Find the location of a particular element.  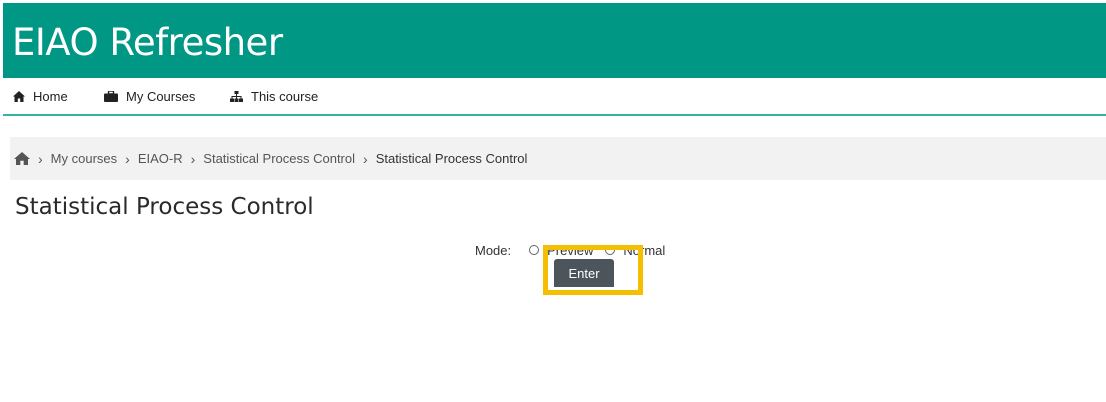

briefcase-icon is located at coordinates (111, 96).